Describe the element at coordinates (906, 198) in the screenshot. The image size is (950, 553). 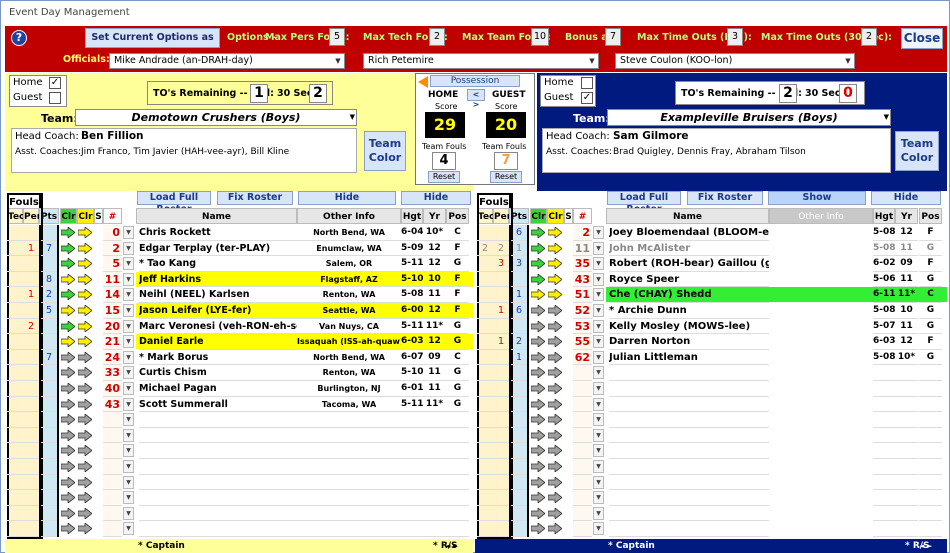
I see `guest-hide-button: Hide` at that location.